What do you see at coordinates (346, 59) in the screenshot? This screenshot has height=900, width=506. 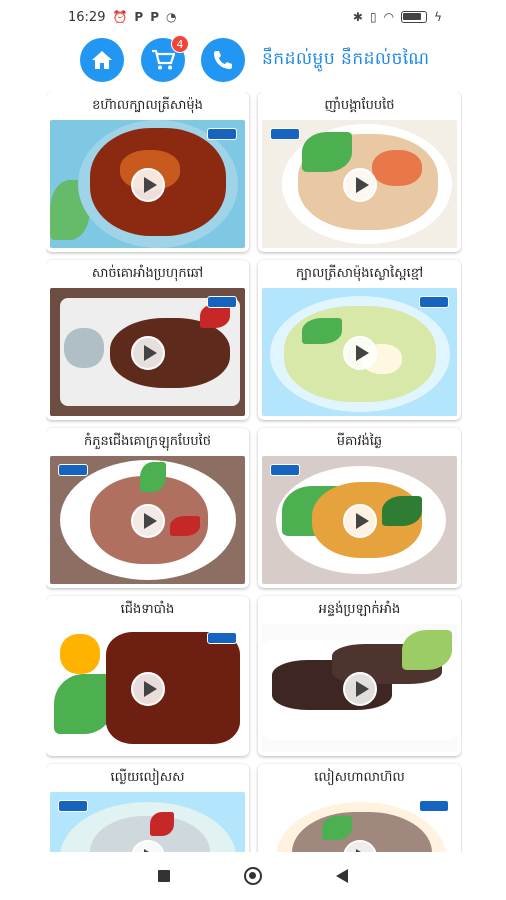 I see `app-title: នឹកដល់ម្ហូប នឹកដល់ចណៃ` at bounding box center [346, 59].